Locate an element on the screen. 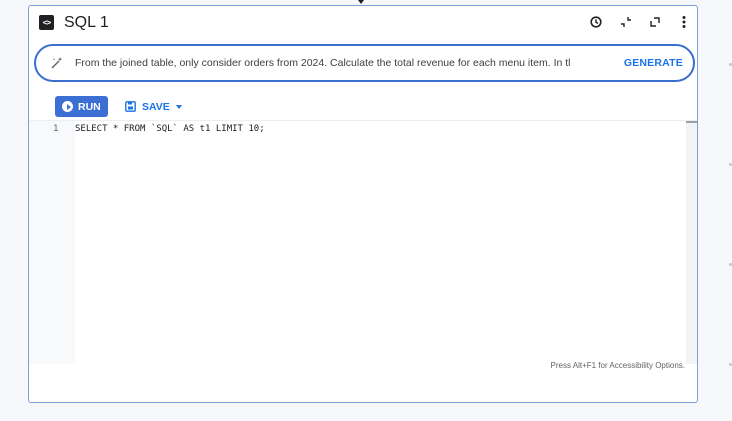  wand-icon is located at coordinates (57, 63).